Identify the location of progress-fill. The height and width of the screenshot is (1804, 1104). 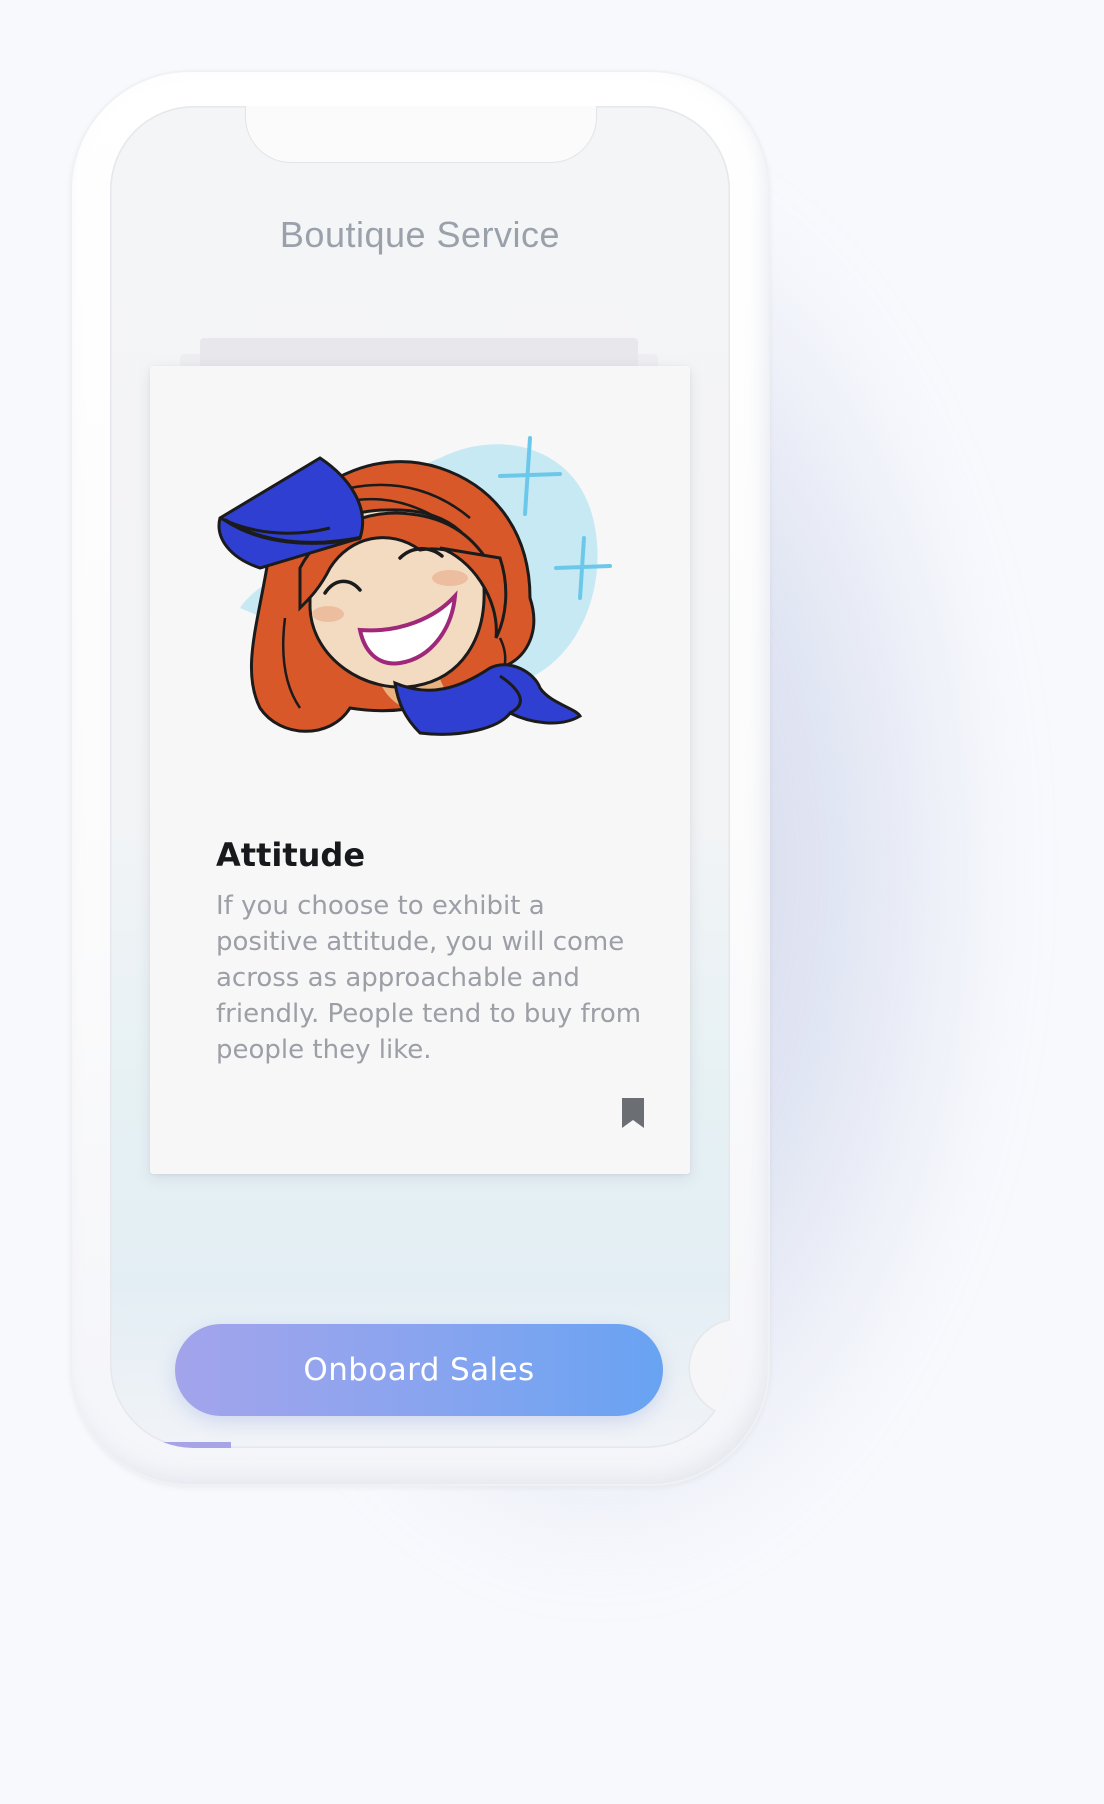
(190, 1445).